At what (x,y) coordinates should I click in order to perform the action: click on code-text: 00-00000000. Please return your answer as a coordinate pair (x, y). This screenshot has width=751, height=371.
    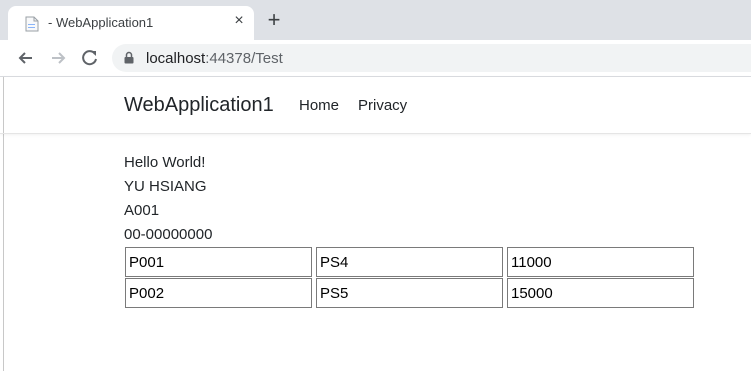
    Looking at the image, I should click on (168, 234).